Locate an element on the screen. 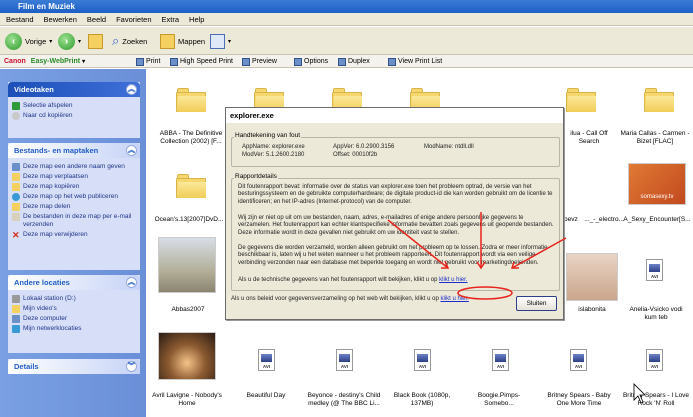 This screenshot has width=693, height=417. red-annotation-arrows is located at coordinates (477, 256).